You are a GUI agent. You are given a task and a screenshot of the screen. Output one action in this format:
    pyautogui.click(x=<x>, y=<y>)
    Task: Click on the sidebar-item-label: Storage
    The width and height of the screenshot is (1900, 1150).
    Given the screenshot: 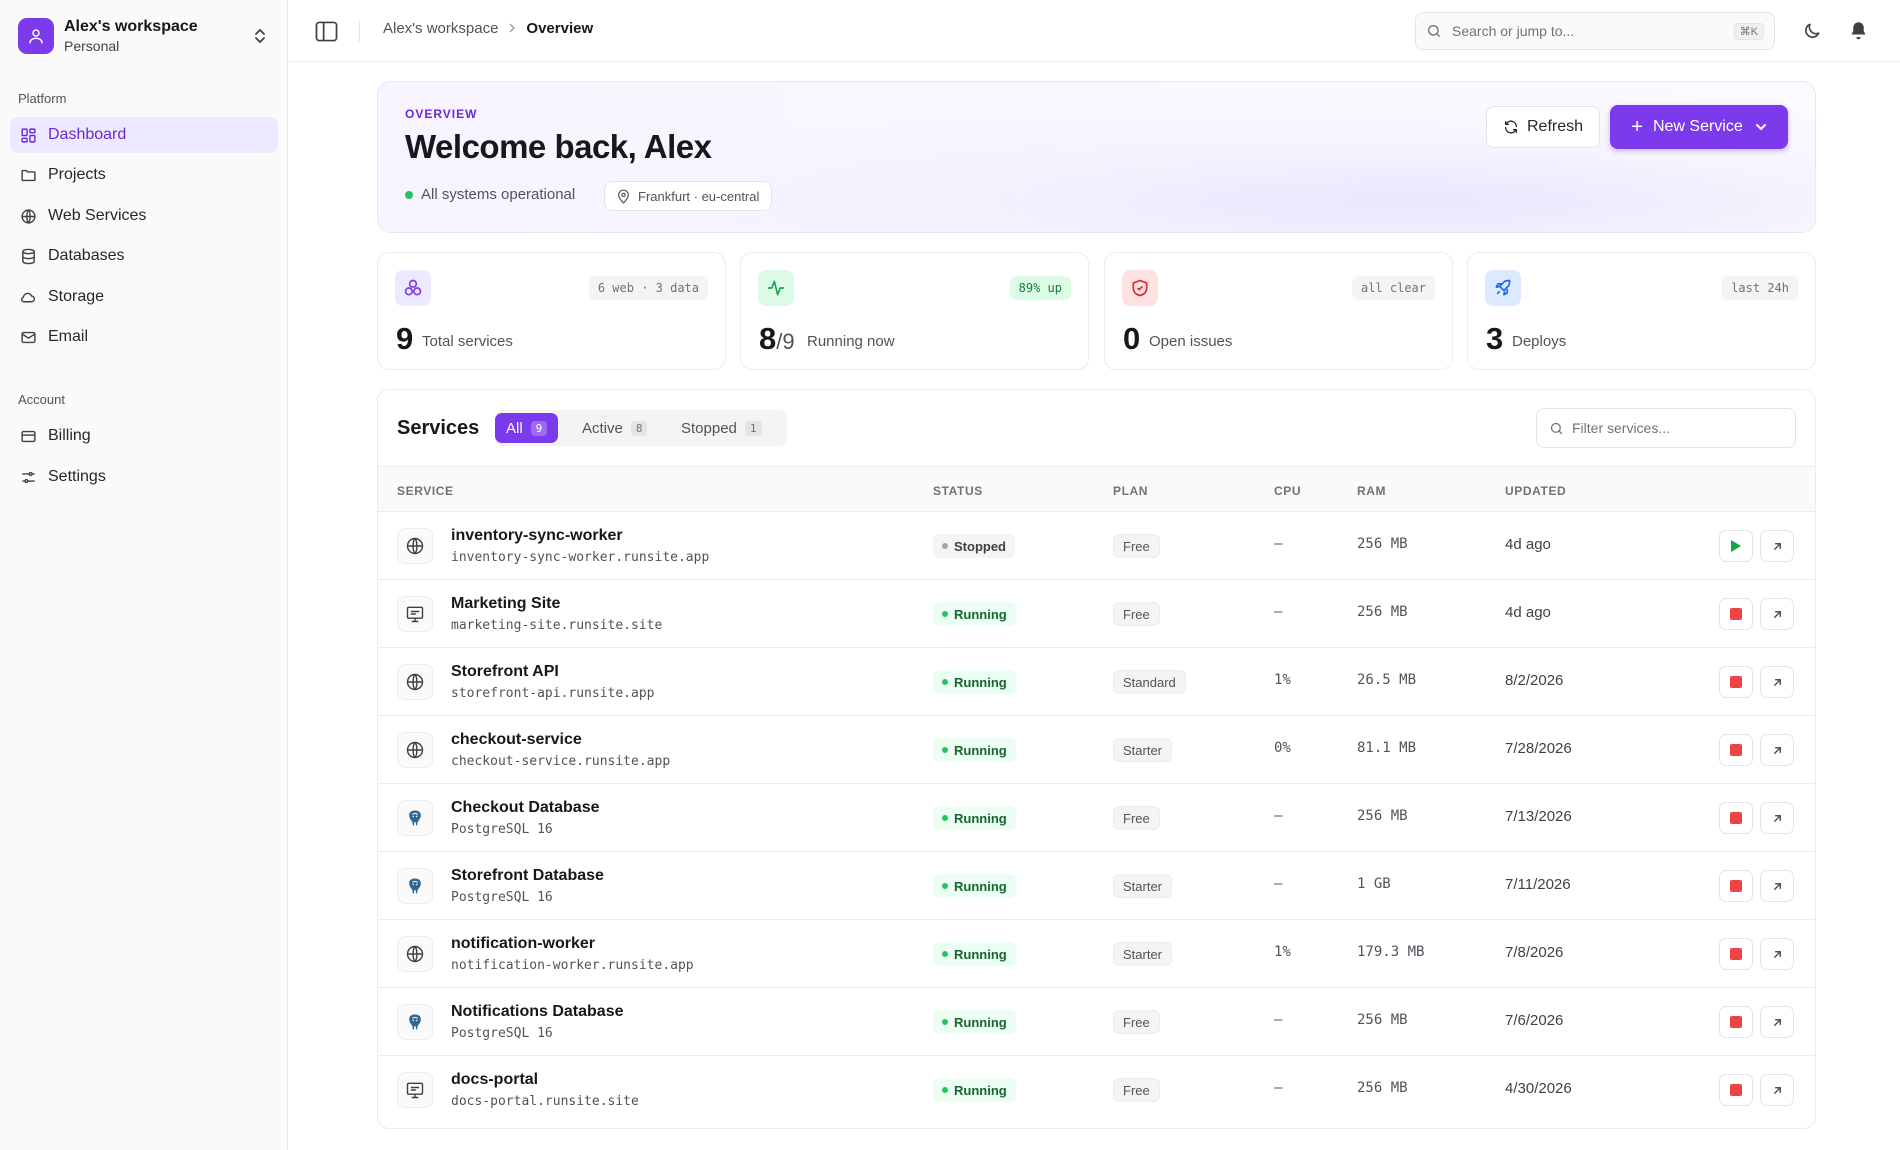 What is the action you would take?
    pyautogui.click(x=76, y=296)
    